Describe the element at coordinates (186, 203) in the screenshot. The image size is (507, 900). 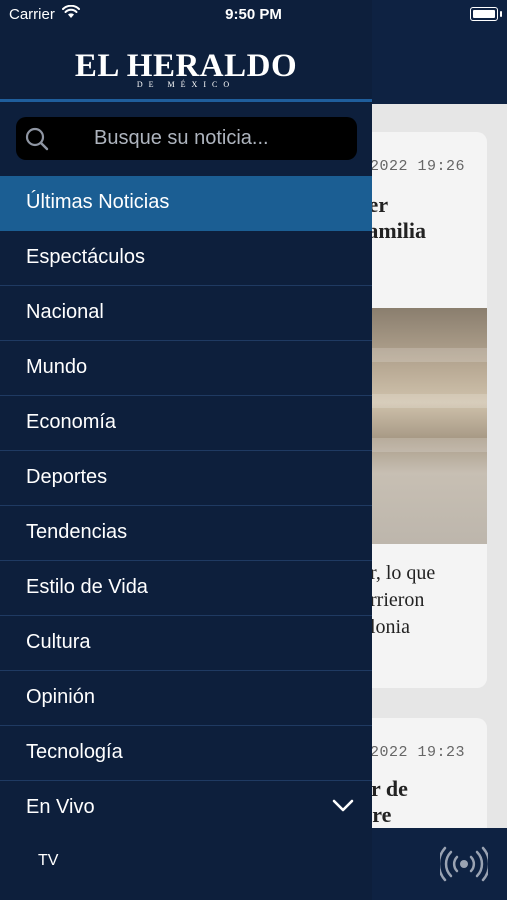
I see `menu-item-ultimas-noticias: Últimas Noticias` at that location.